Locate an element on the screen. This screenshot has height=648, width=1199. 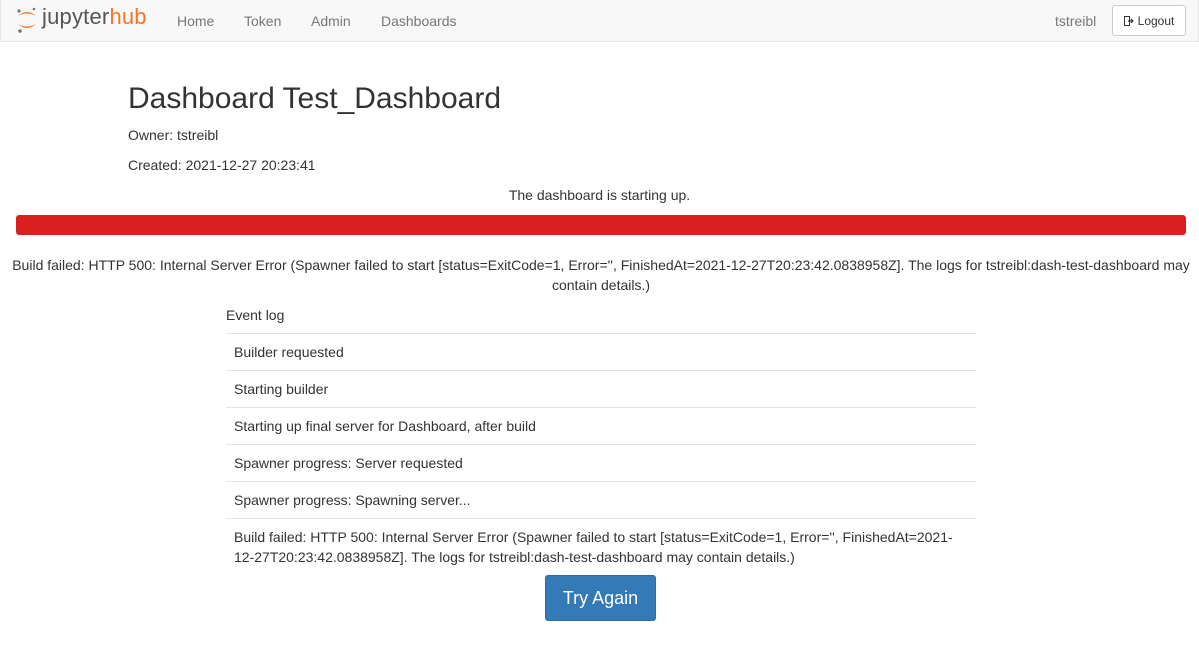
event-log-heading: Event log is located at coordinates (601, 319).